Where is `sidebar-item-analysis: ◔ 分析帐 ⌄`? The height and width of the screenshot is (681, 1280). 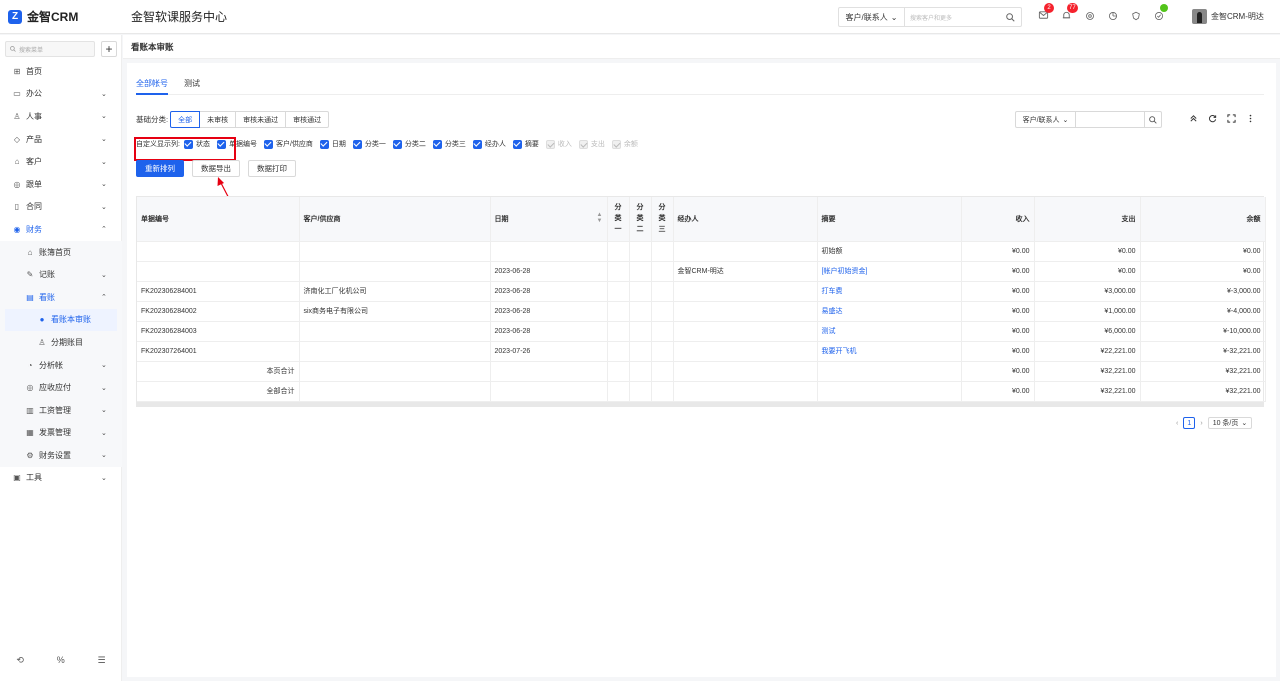 sidebar-item-analysis: ◔ 分析帐 ⌄ is located at coordinates (61, 365).